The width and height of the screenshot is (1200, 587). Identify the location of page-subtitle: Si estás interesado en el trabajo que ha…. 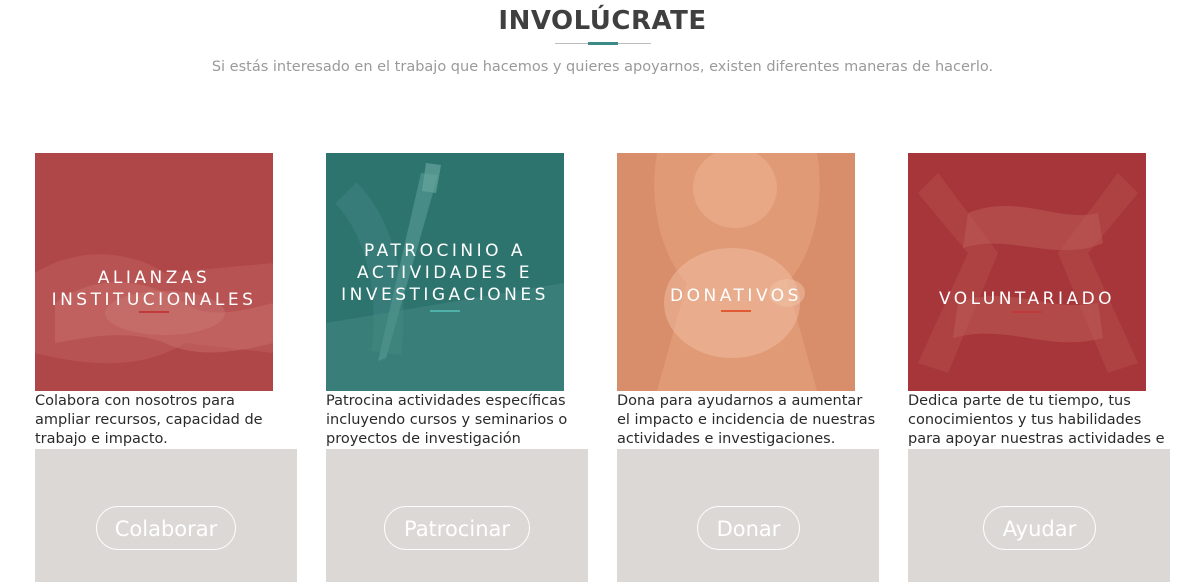
(602, 67).